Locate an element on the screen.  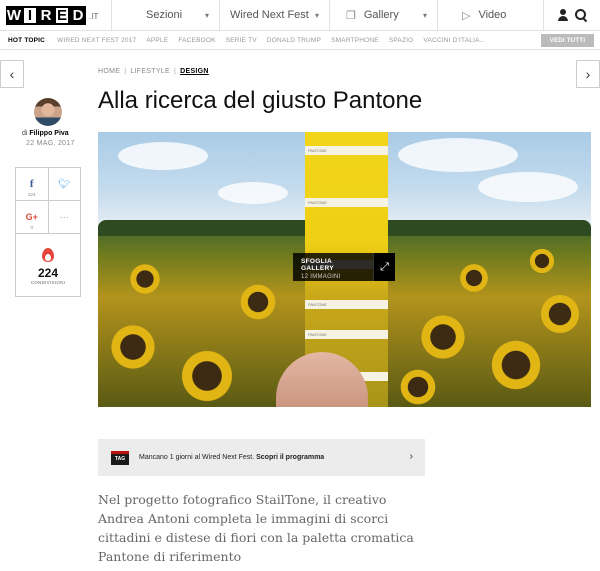
facebook-count: 224 is located at coordinates (31, 194).